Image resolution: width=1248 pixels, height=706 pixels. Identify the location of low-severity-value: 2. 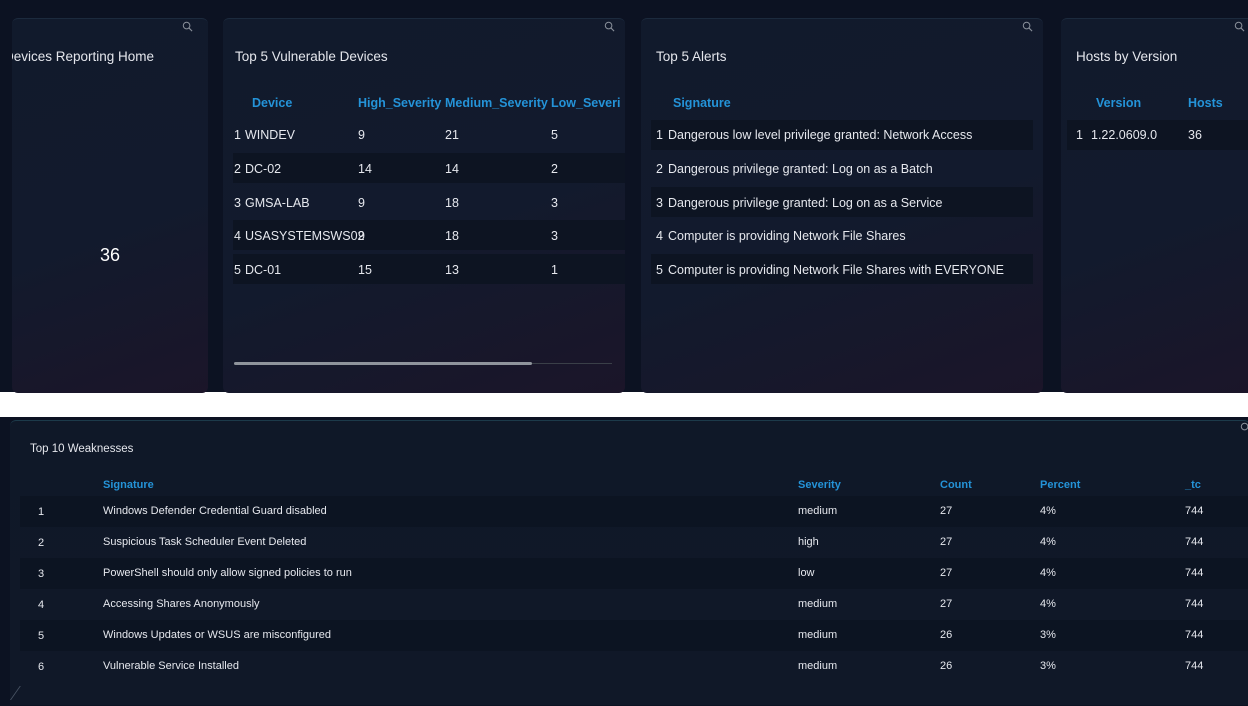
(554, 169).